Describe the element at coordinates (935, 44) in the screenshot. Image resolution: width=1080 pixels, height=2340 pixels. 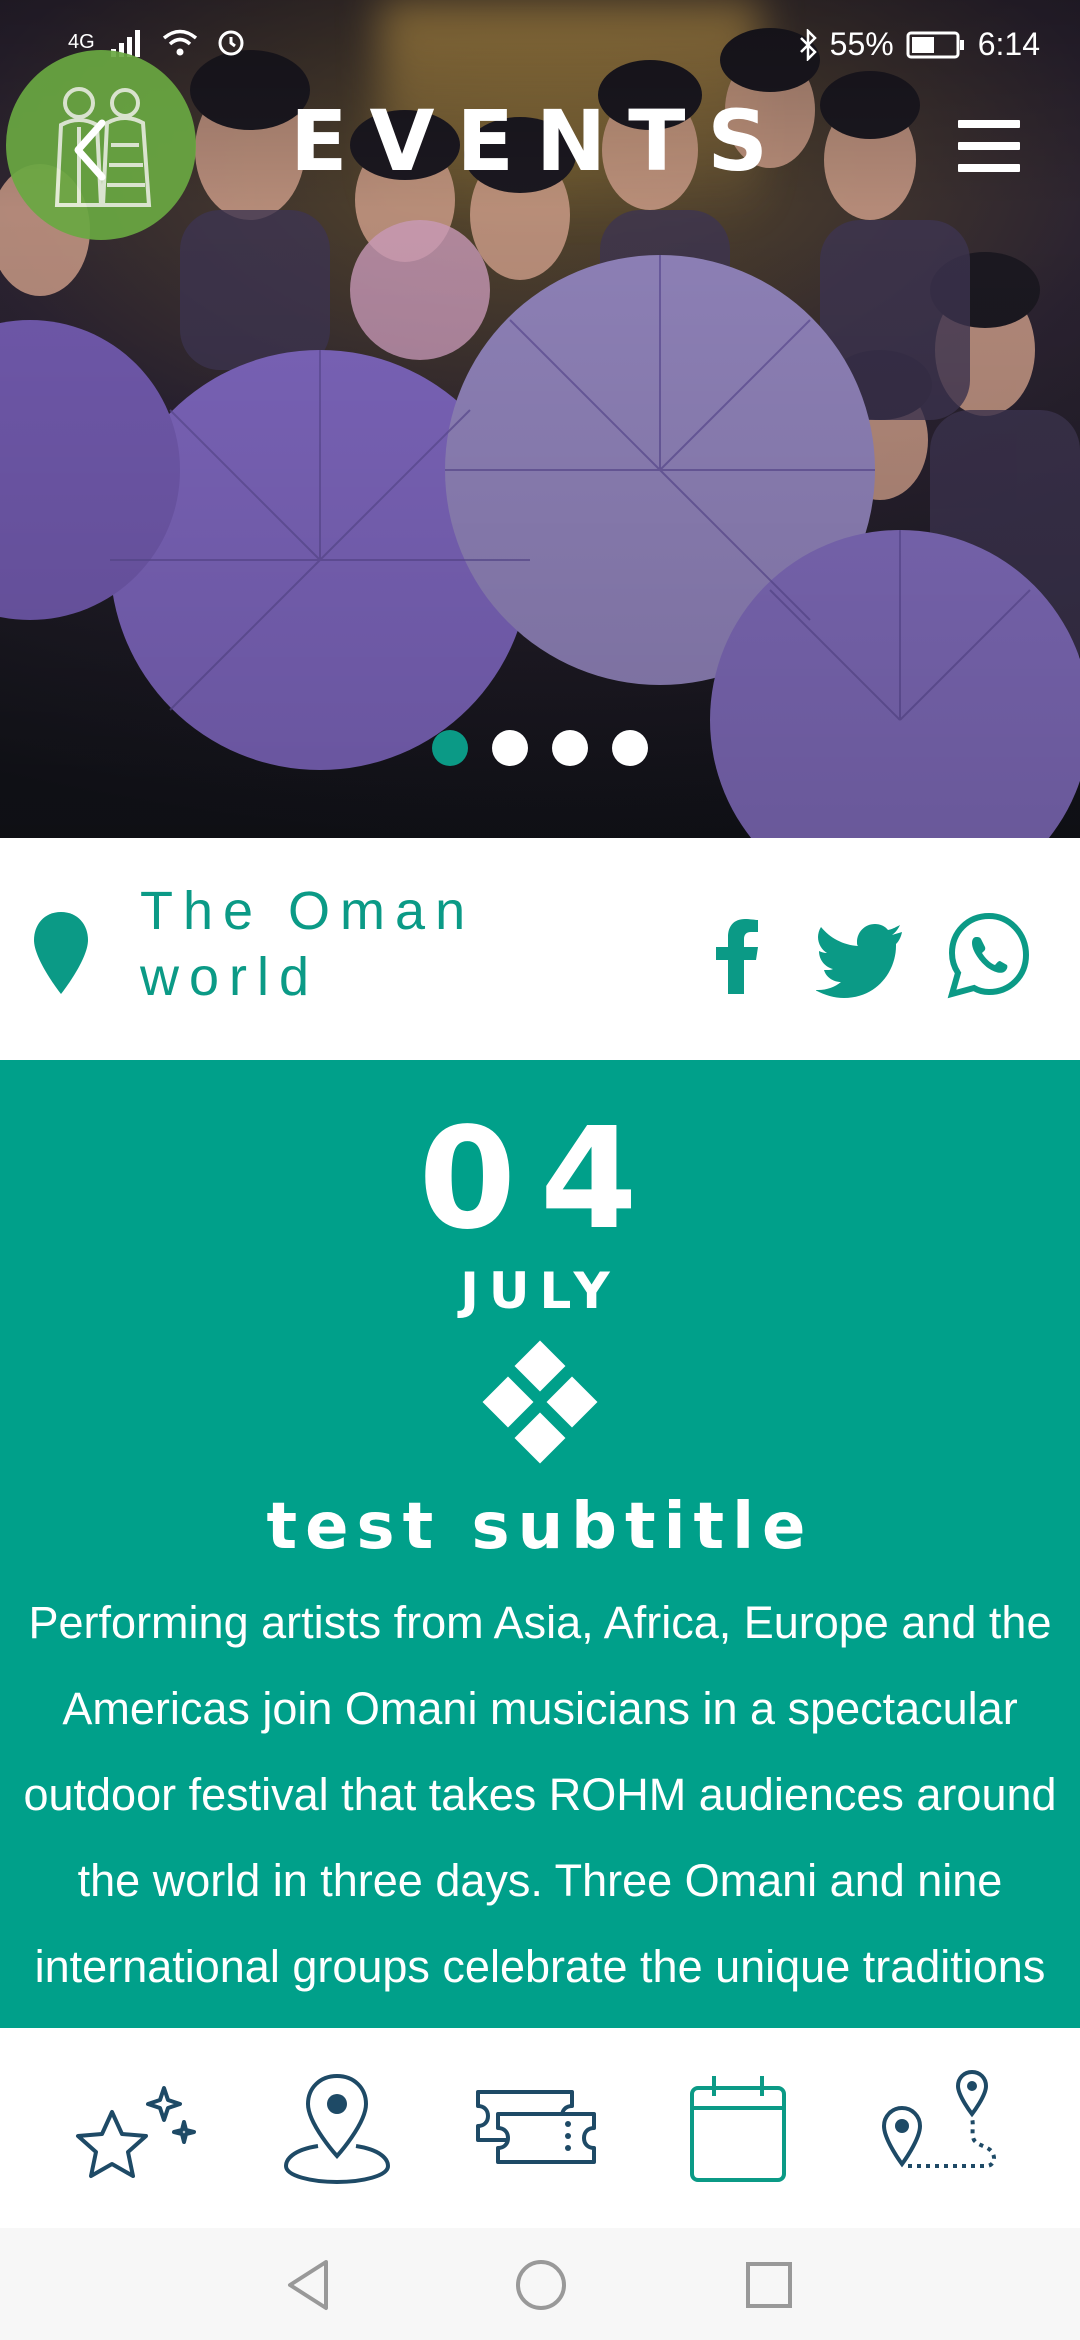
I see `battery-icon` at that location.